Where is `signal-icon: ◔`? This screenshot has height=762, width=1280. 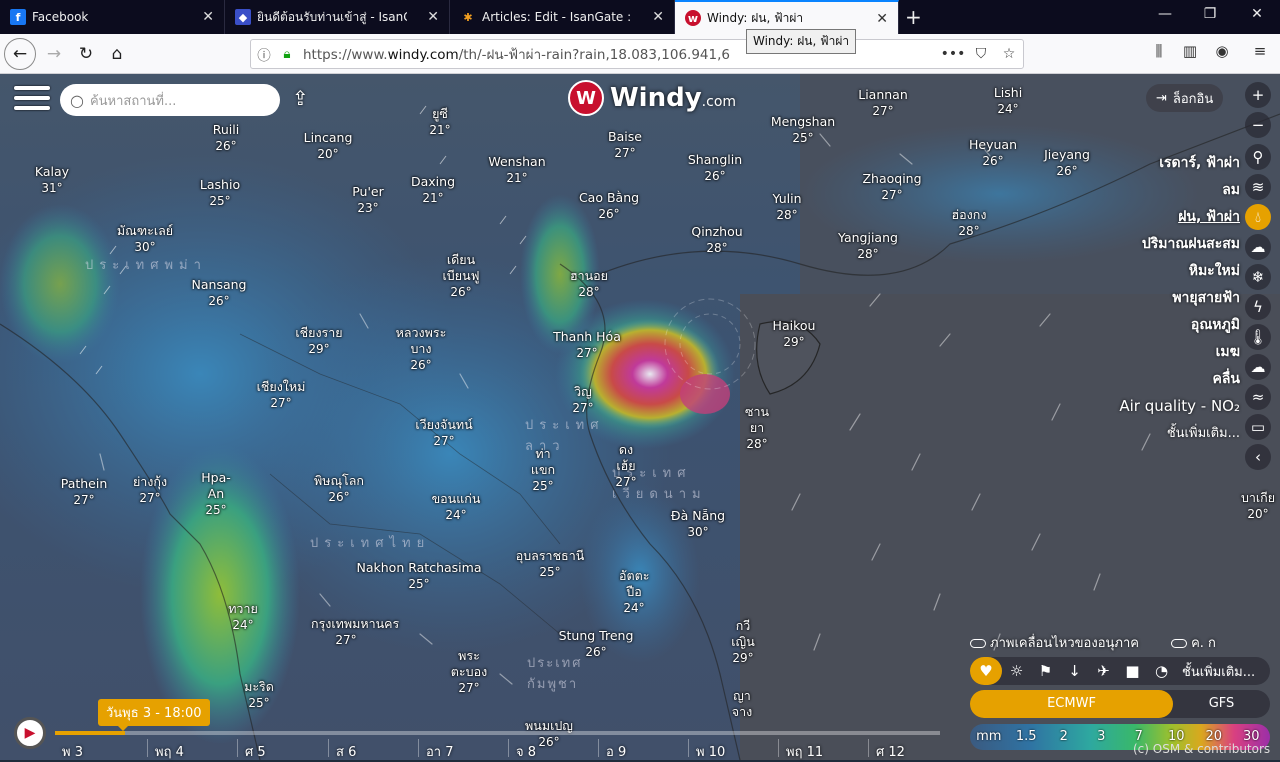 signal-icon: ◔ is located at coordinates (1161, 671).